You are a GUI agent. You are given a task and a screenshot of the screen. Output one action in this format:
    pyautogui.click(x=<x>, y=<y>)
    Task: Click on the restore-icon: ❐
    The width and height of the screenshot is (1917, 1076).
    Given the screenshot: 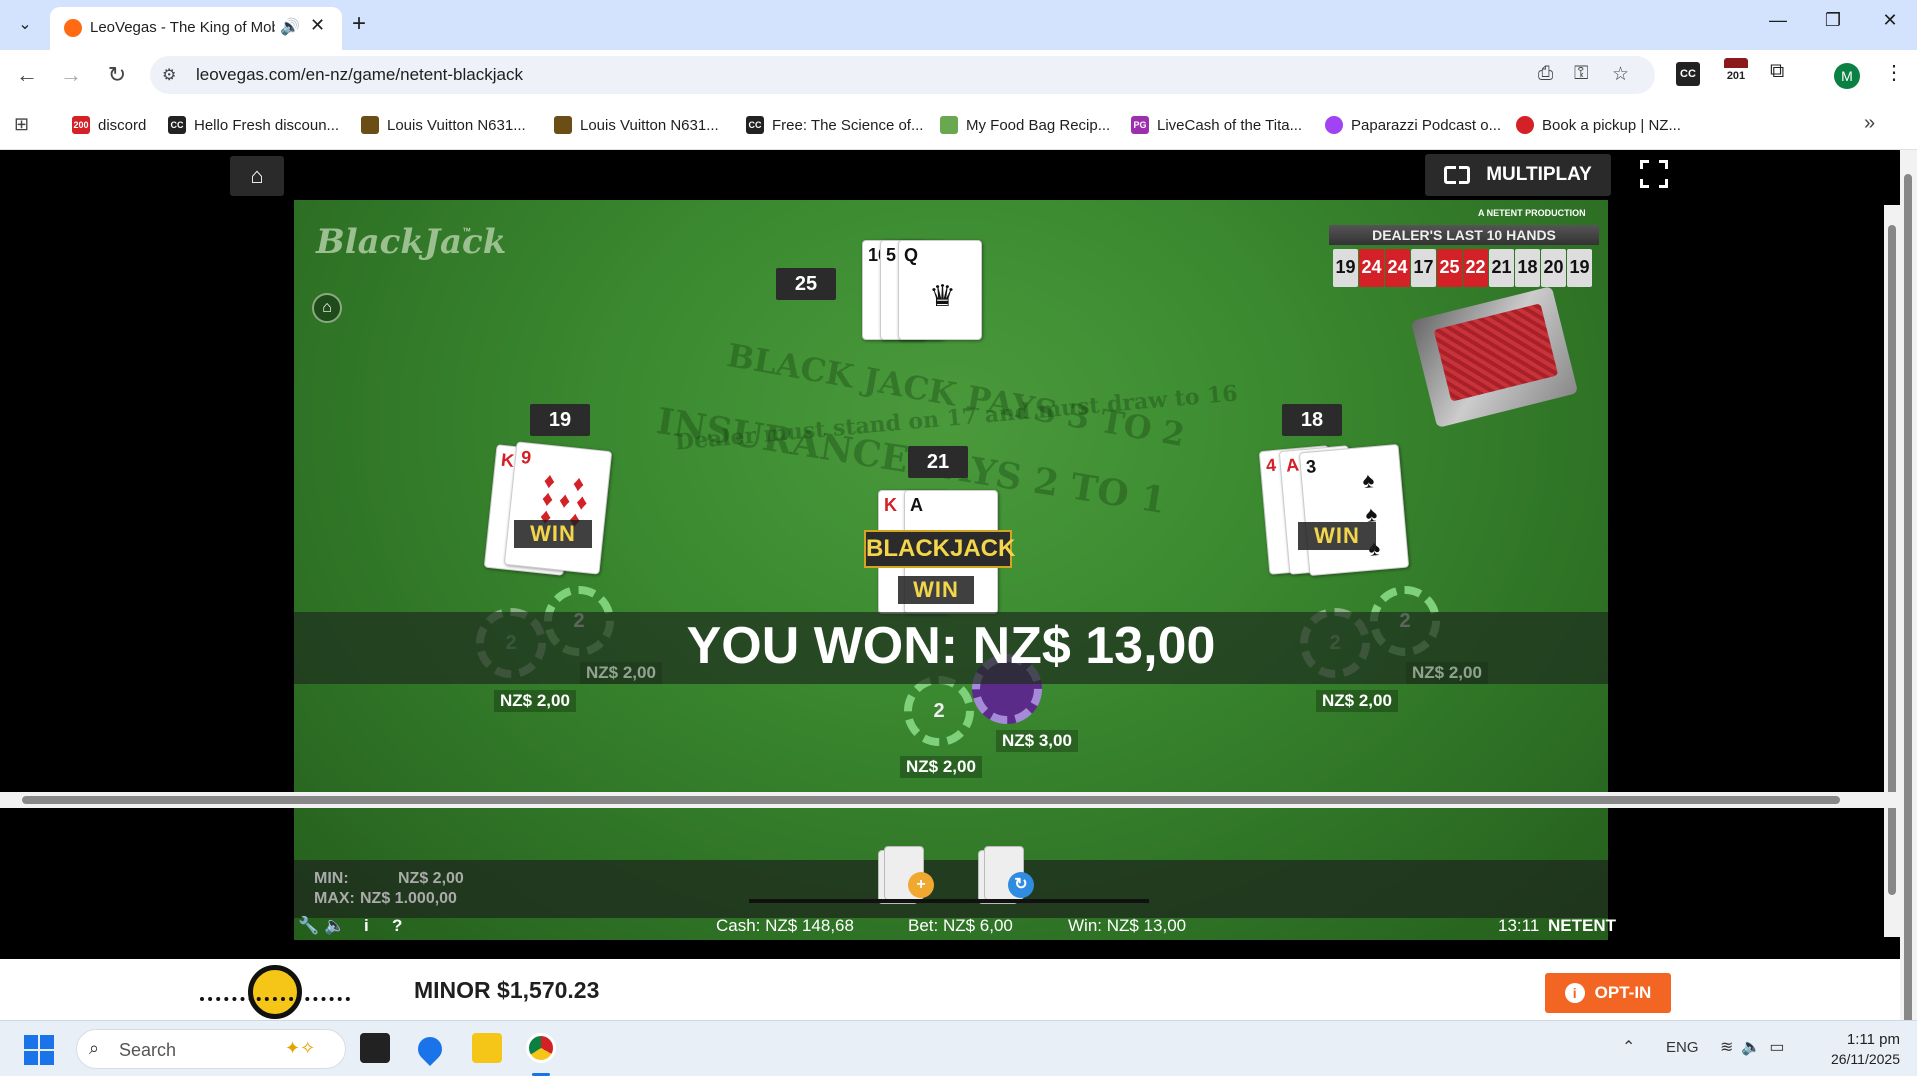 What is the action you would take?
    pyautogui.click(x=1833, y=20)
    